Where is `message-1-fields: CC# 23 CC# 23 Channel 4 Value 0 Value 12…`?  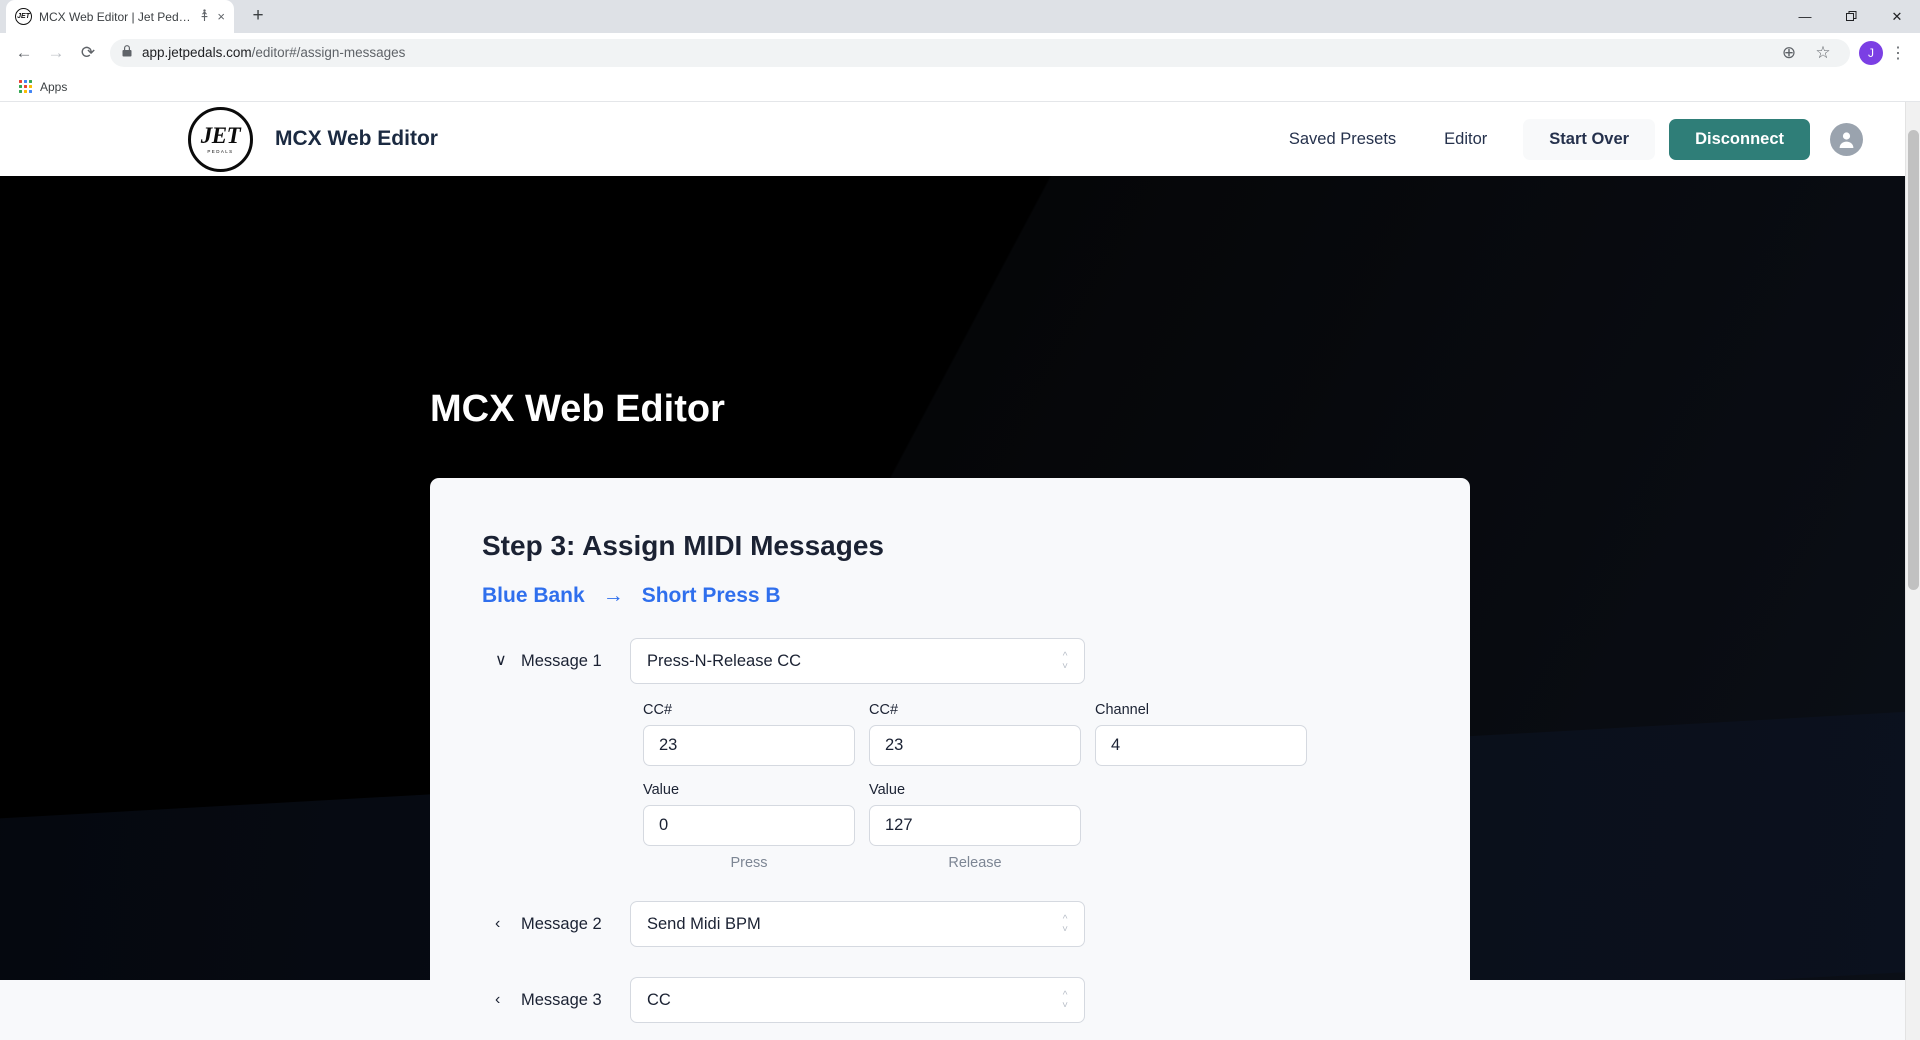 message-1-fields: CC# 23 CC# 23 Channel 4 Value 0 Value 12… is located at coordinates (950, 786).